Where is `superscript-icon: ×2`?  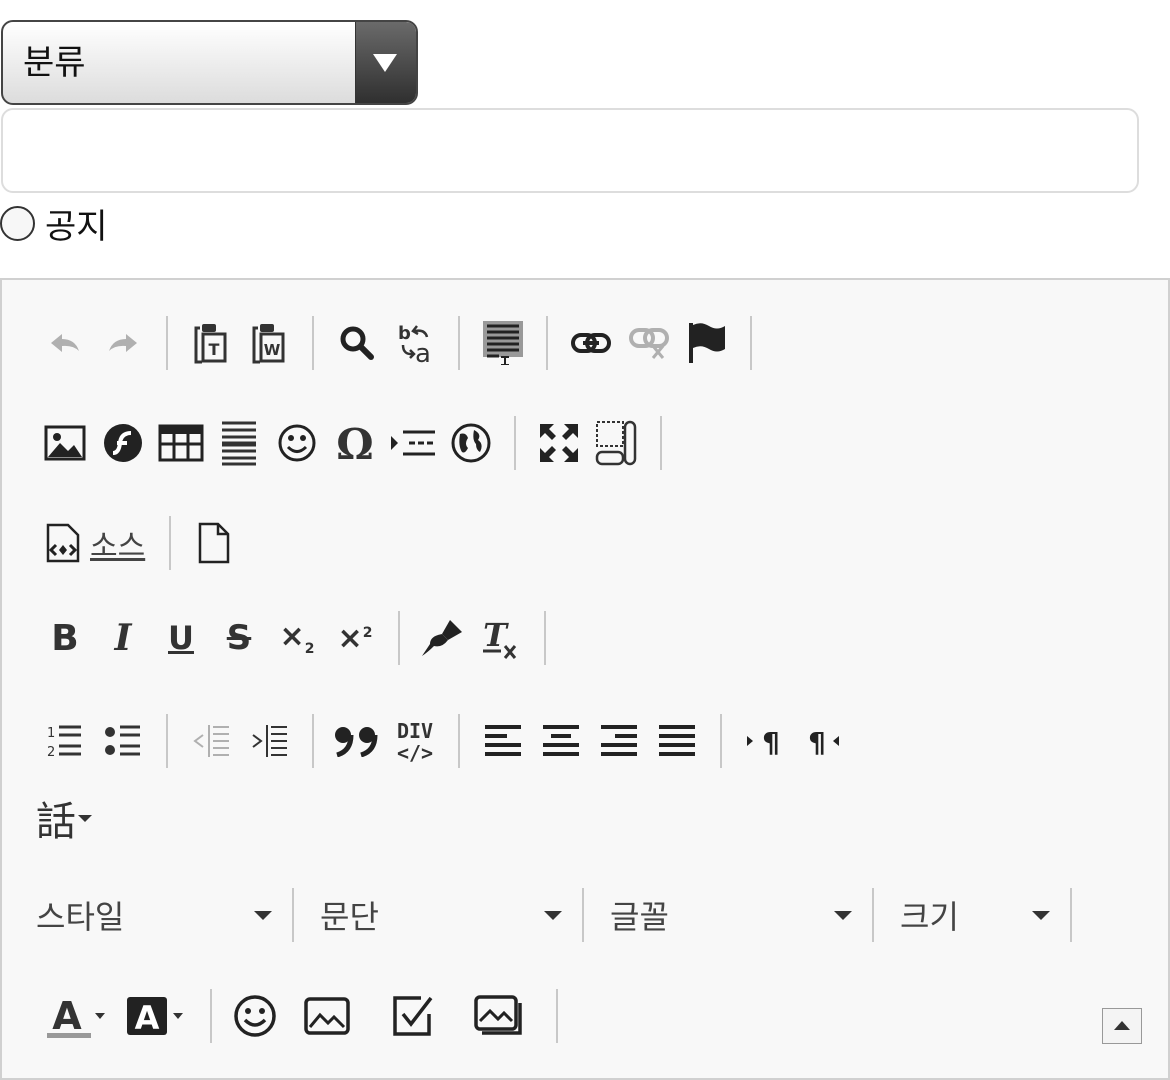
superscript-icon: ×2 is located at coordinates (355, 638).